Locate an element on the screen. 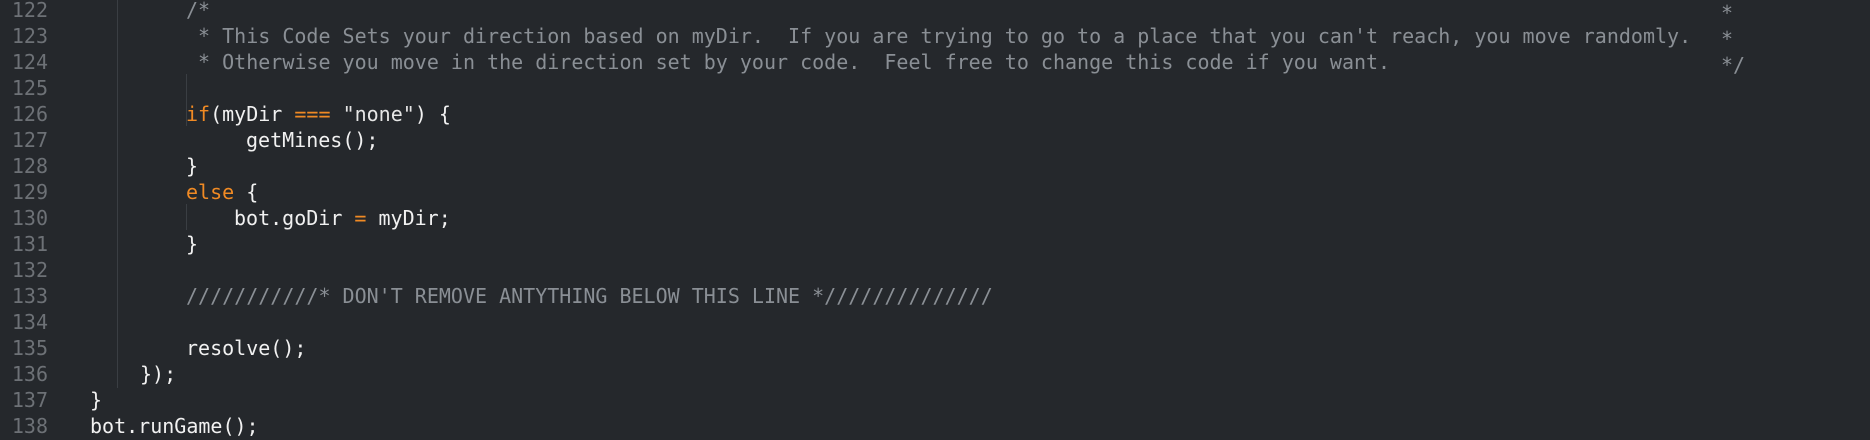 The width and height of the screenshot is (1870, 440). line-number: 124 is located at coordinates (29, 62).